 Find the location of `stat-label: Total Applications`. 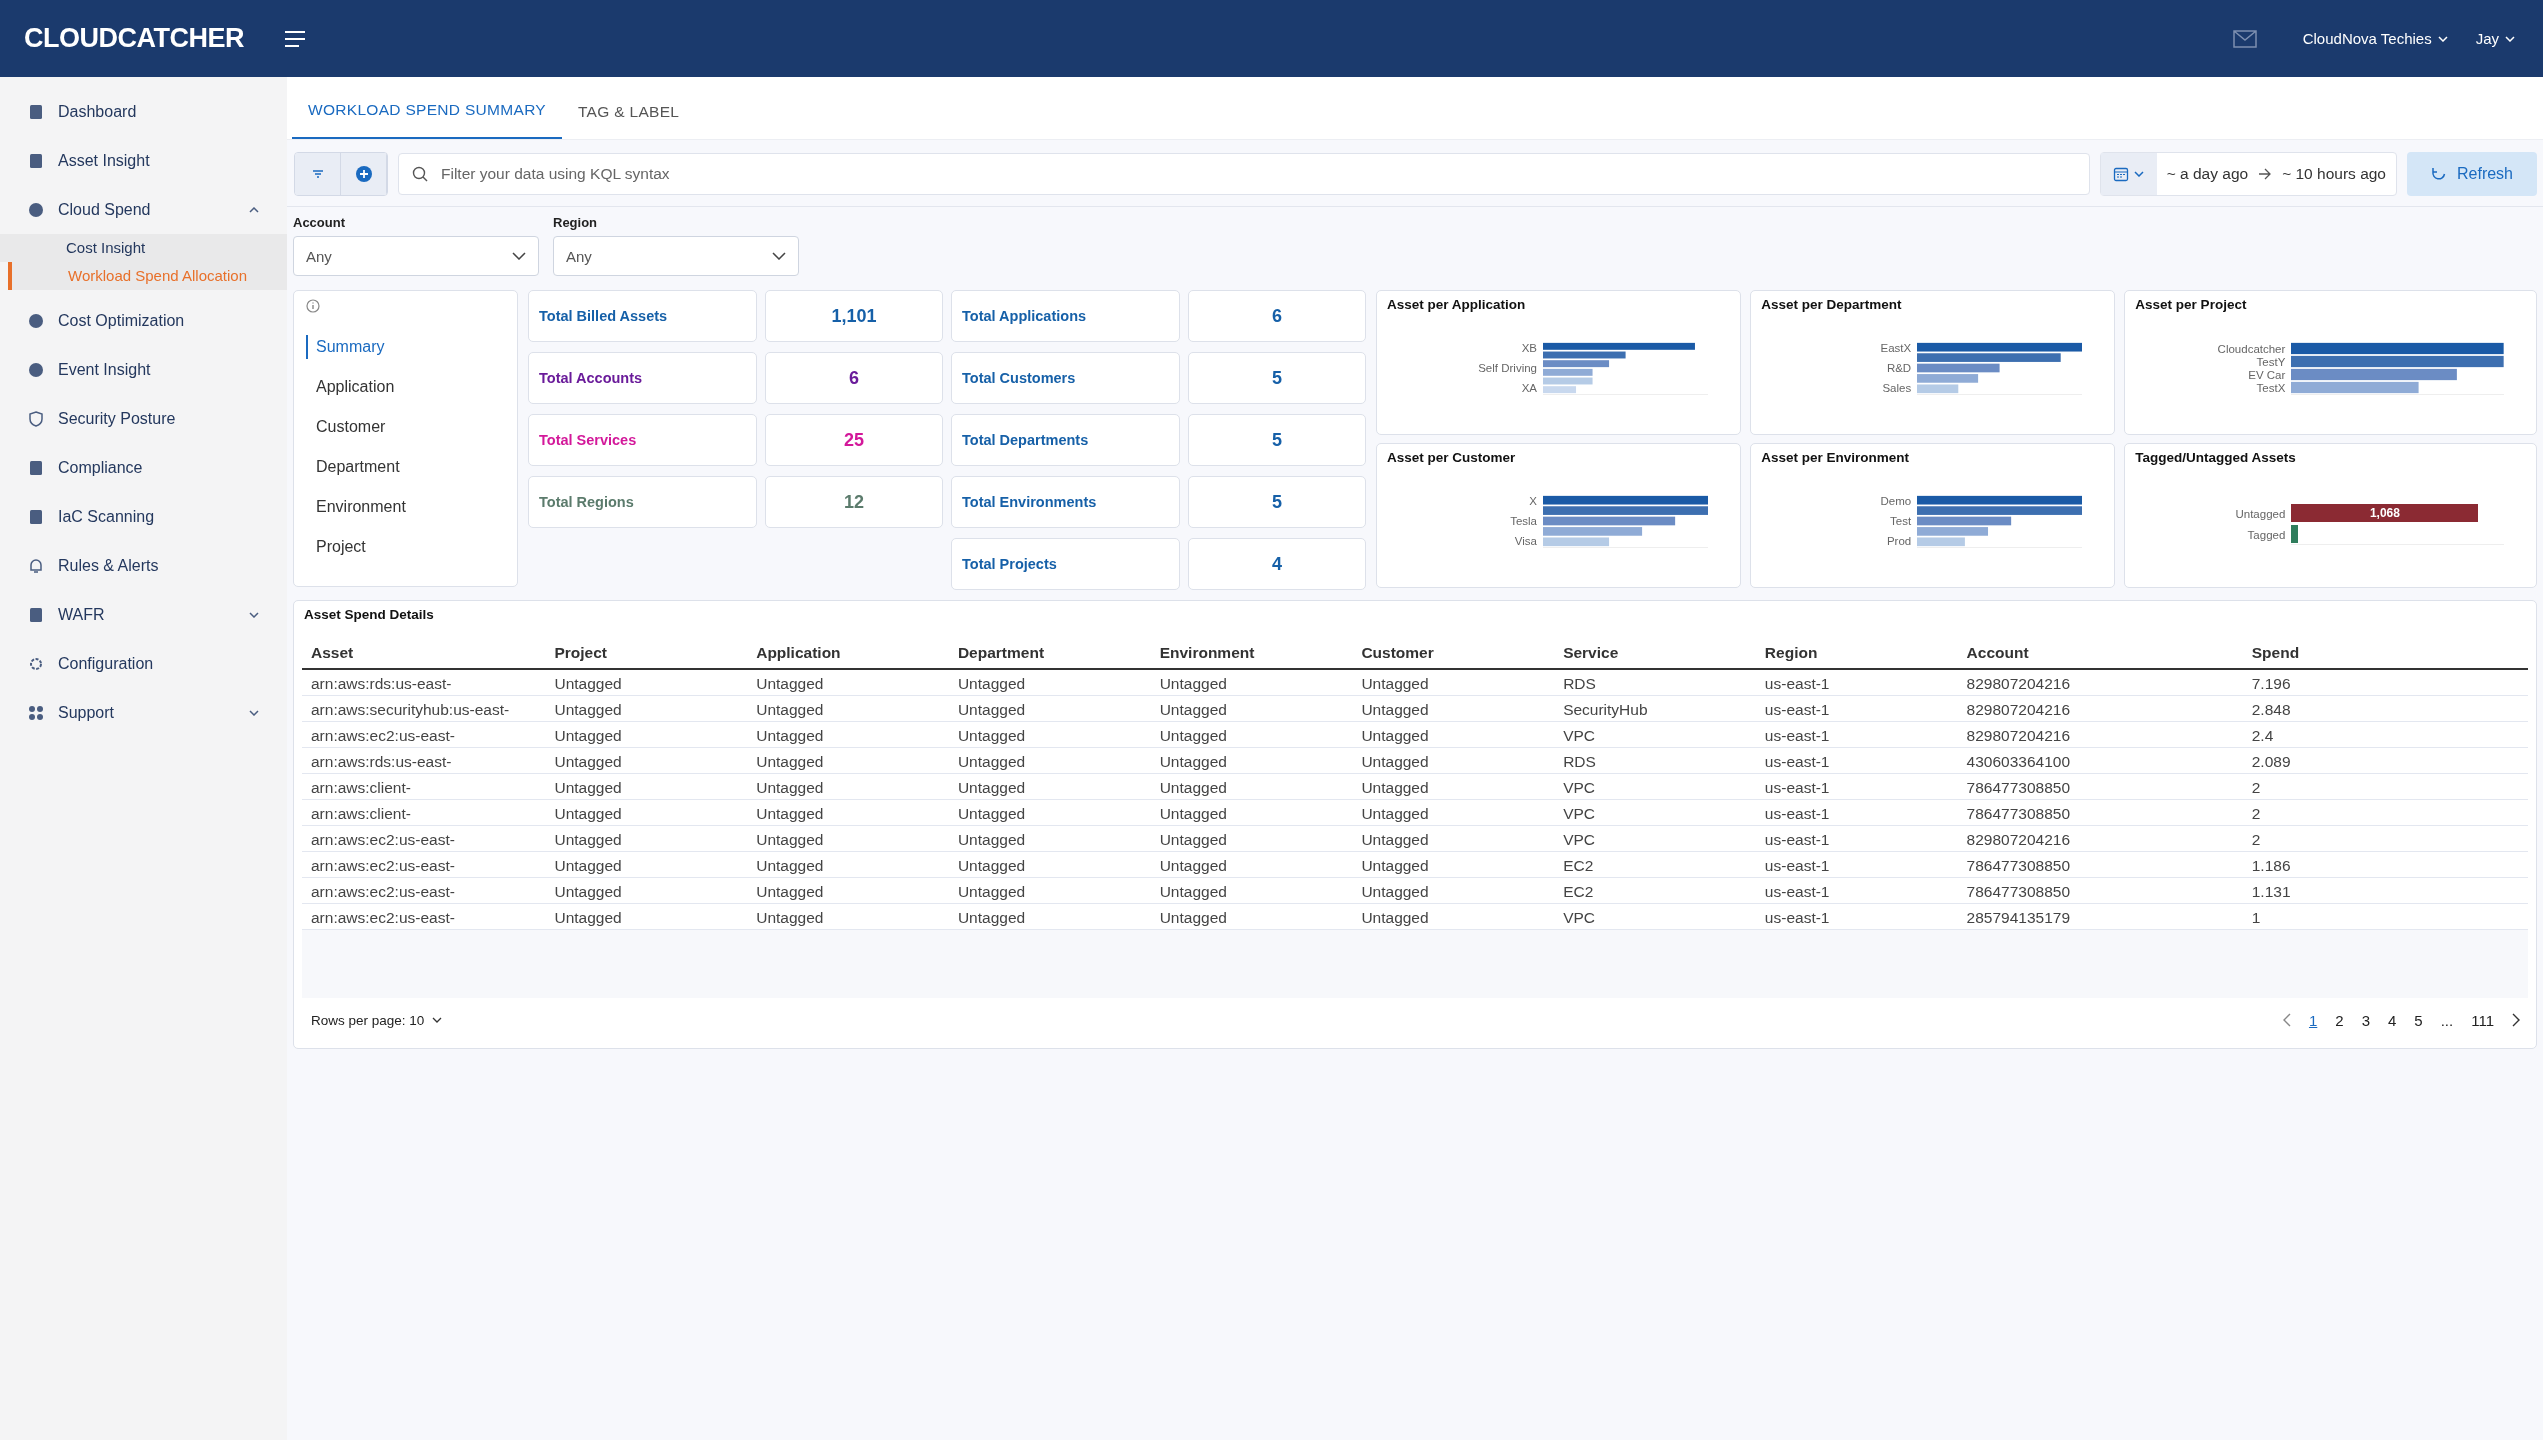

stat-label: Total Applications is located at coordinates (1065, 316).